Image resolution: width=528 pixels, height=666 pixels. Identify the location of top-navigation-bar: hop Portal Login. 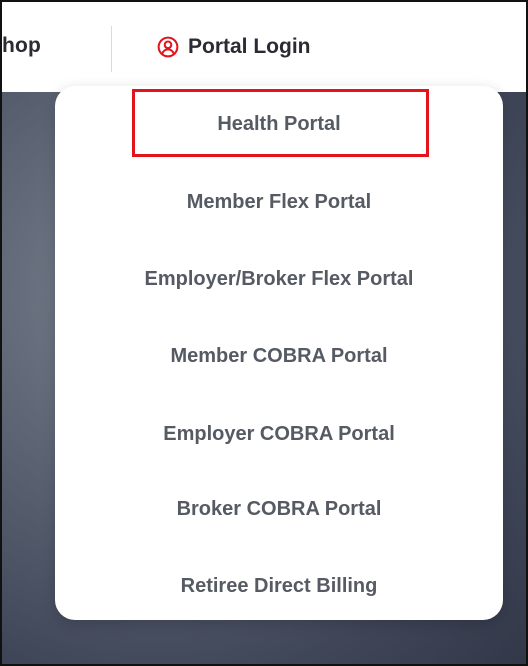
(264, 47).